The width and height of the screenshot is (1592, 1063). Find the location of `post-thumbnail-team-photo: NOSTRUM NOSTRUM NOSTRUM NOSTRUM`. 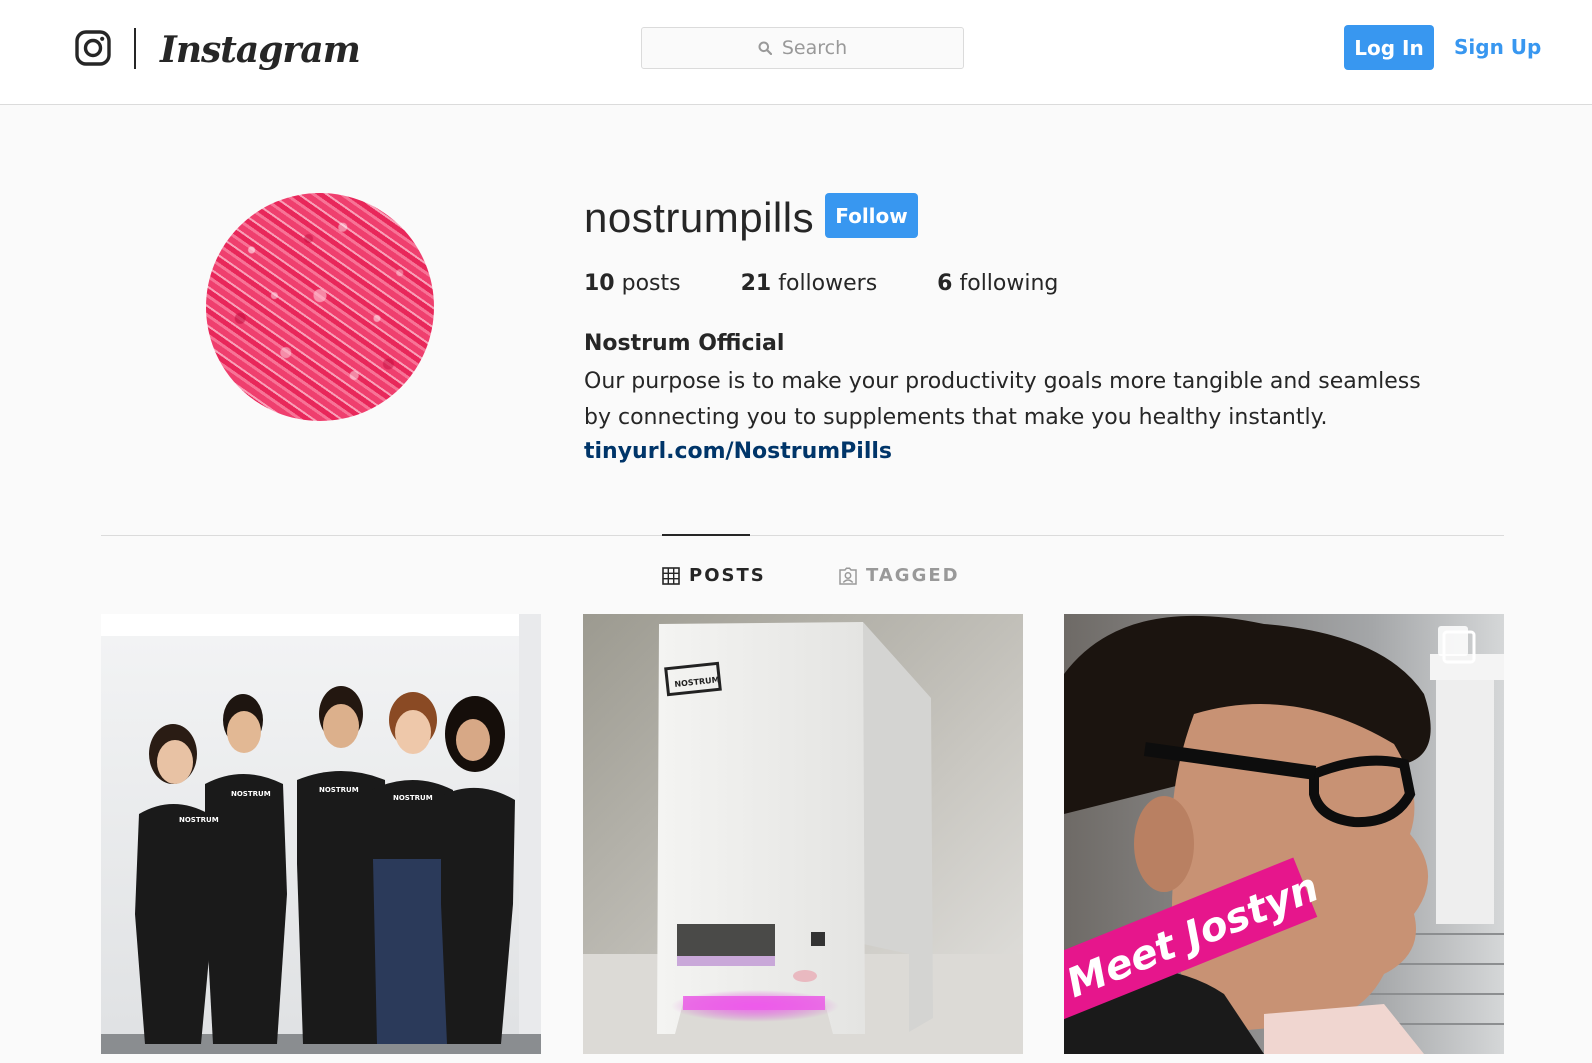

post-thumbnail-team-photo: NOSTRUM NOSTRUM NOSTRUM NOSTRUM is located at coordinates (321, 834).